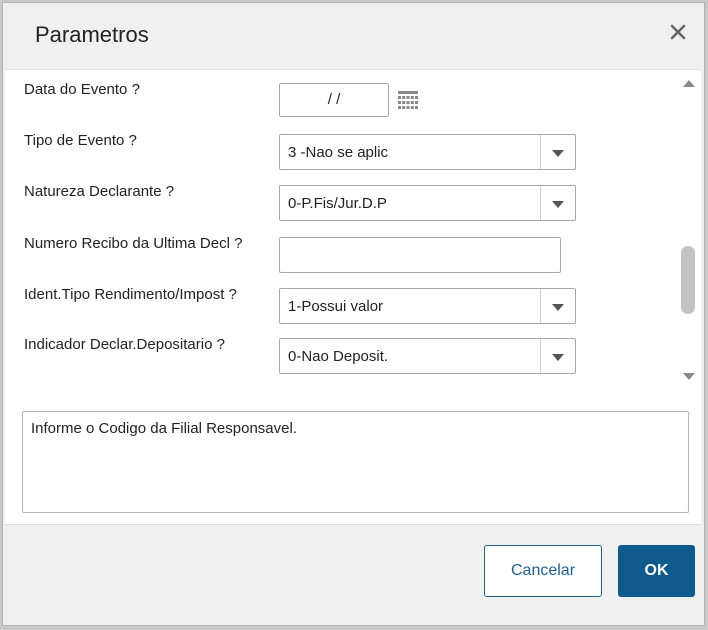 The width and height of the screenshot is (708, 630). What do you see at coordinates (99, 191) in the screenshot?
I see `natureza-declarante-label: Natureza Declarante ?` at bounding box center [99, 191].